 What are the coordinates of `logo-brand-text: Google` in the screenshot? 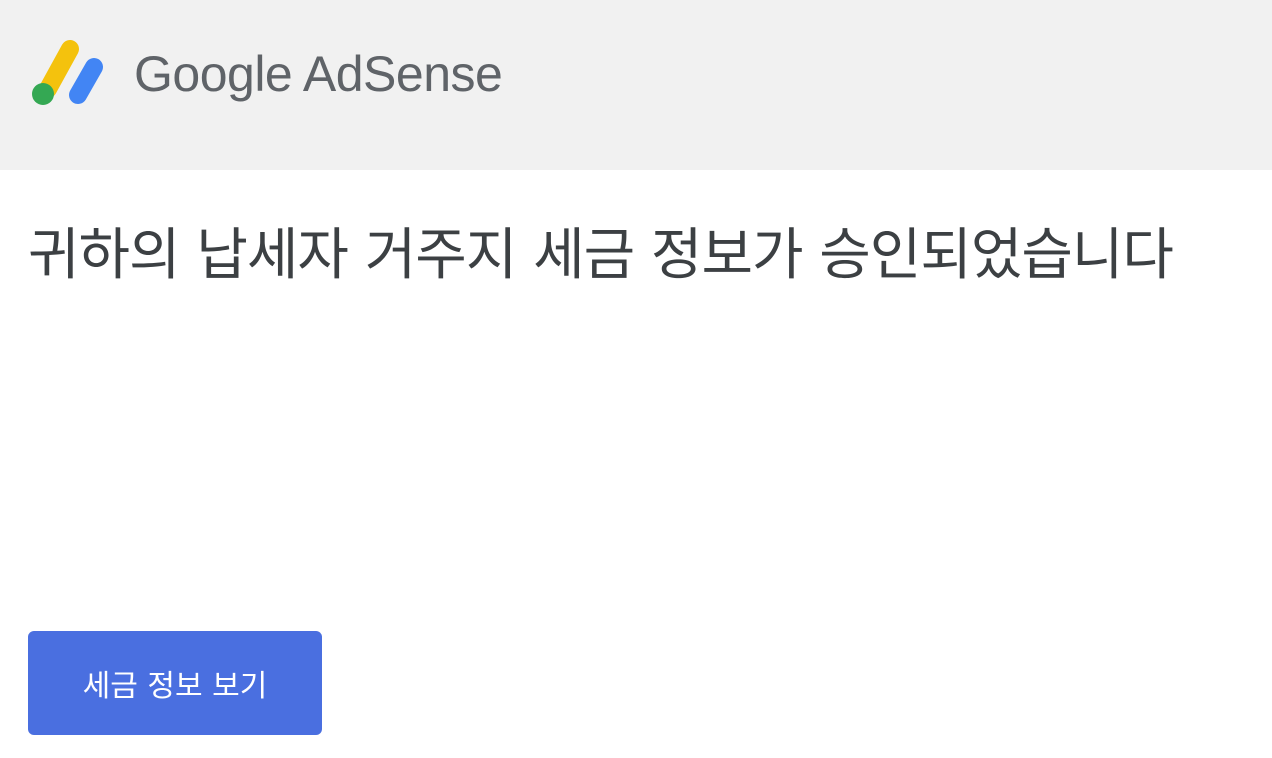 It's located at (213, 74).